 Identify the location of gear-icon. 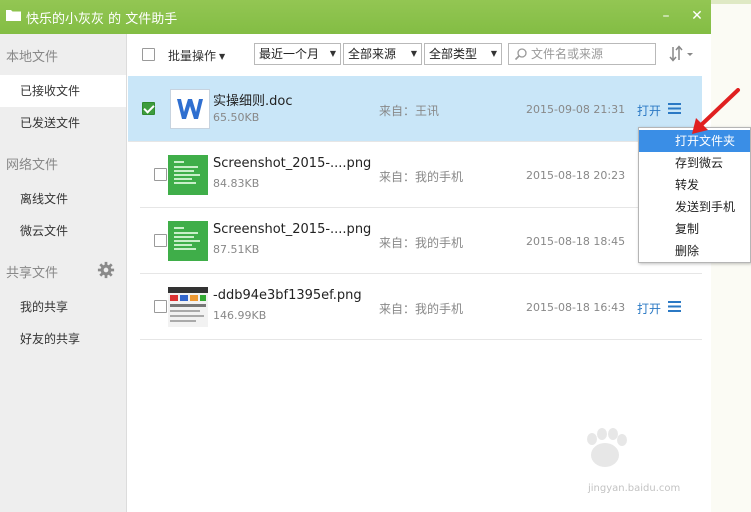
(106, 270).